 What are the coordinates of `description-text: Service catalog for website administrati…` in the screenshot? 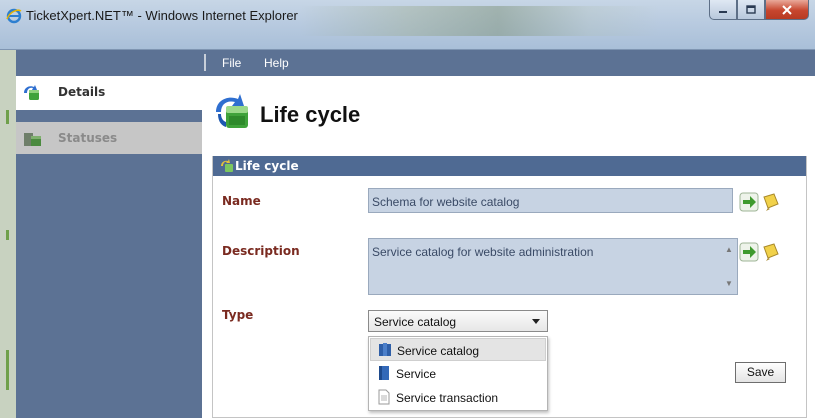 It's located at (483, 252).